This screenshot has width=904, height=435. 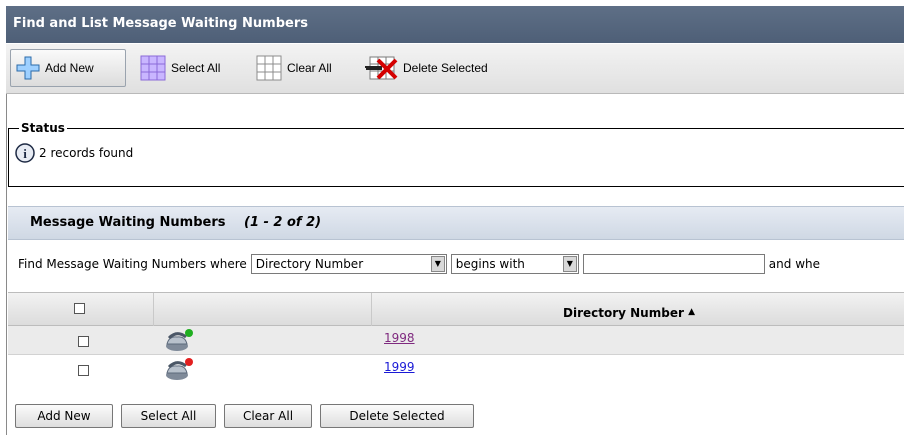 I want to click on add-icon, so click(x=28, y=68).